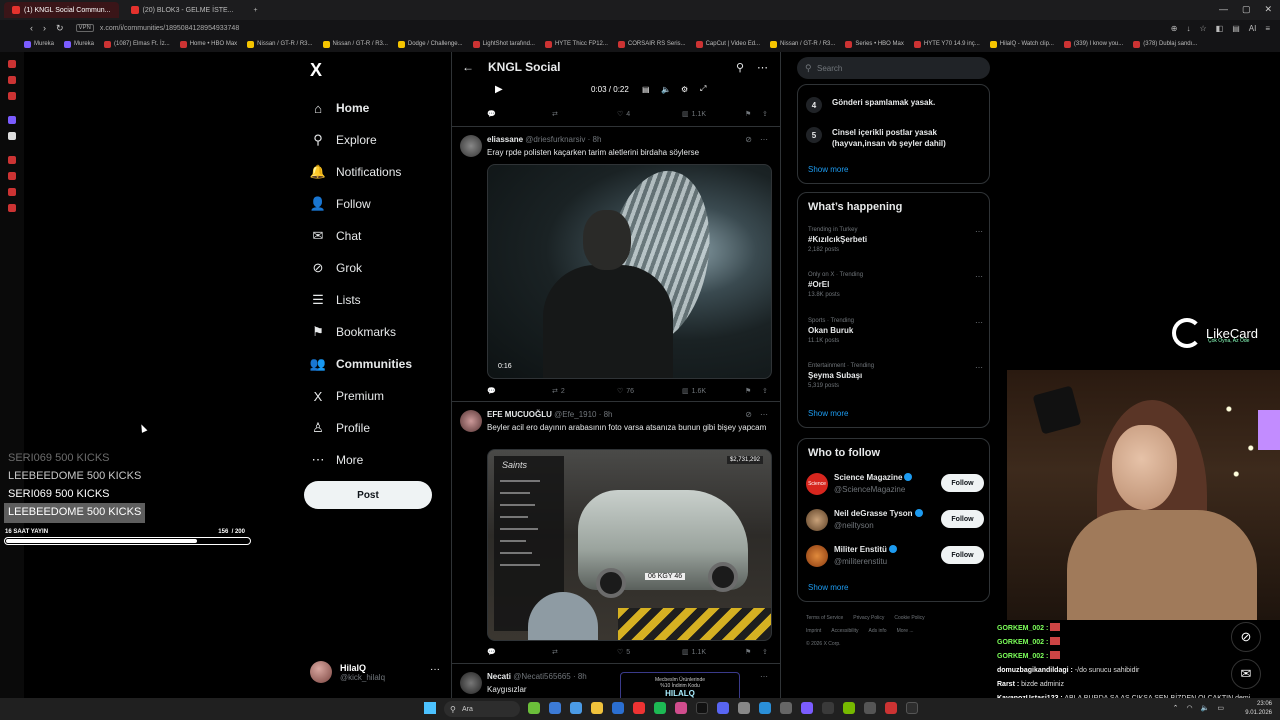  I want to click on folder-icon, so click(597, 708).